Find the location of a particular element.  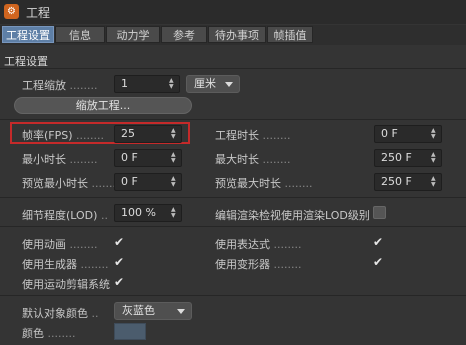

min-length-input: 0 F ▲ ▼ is located at coordinates (148, 158).